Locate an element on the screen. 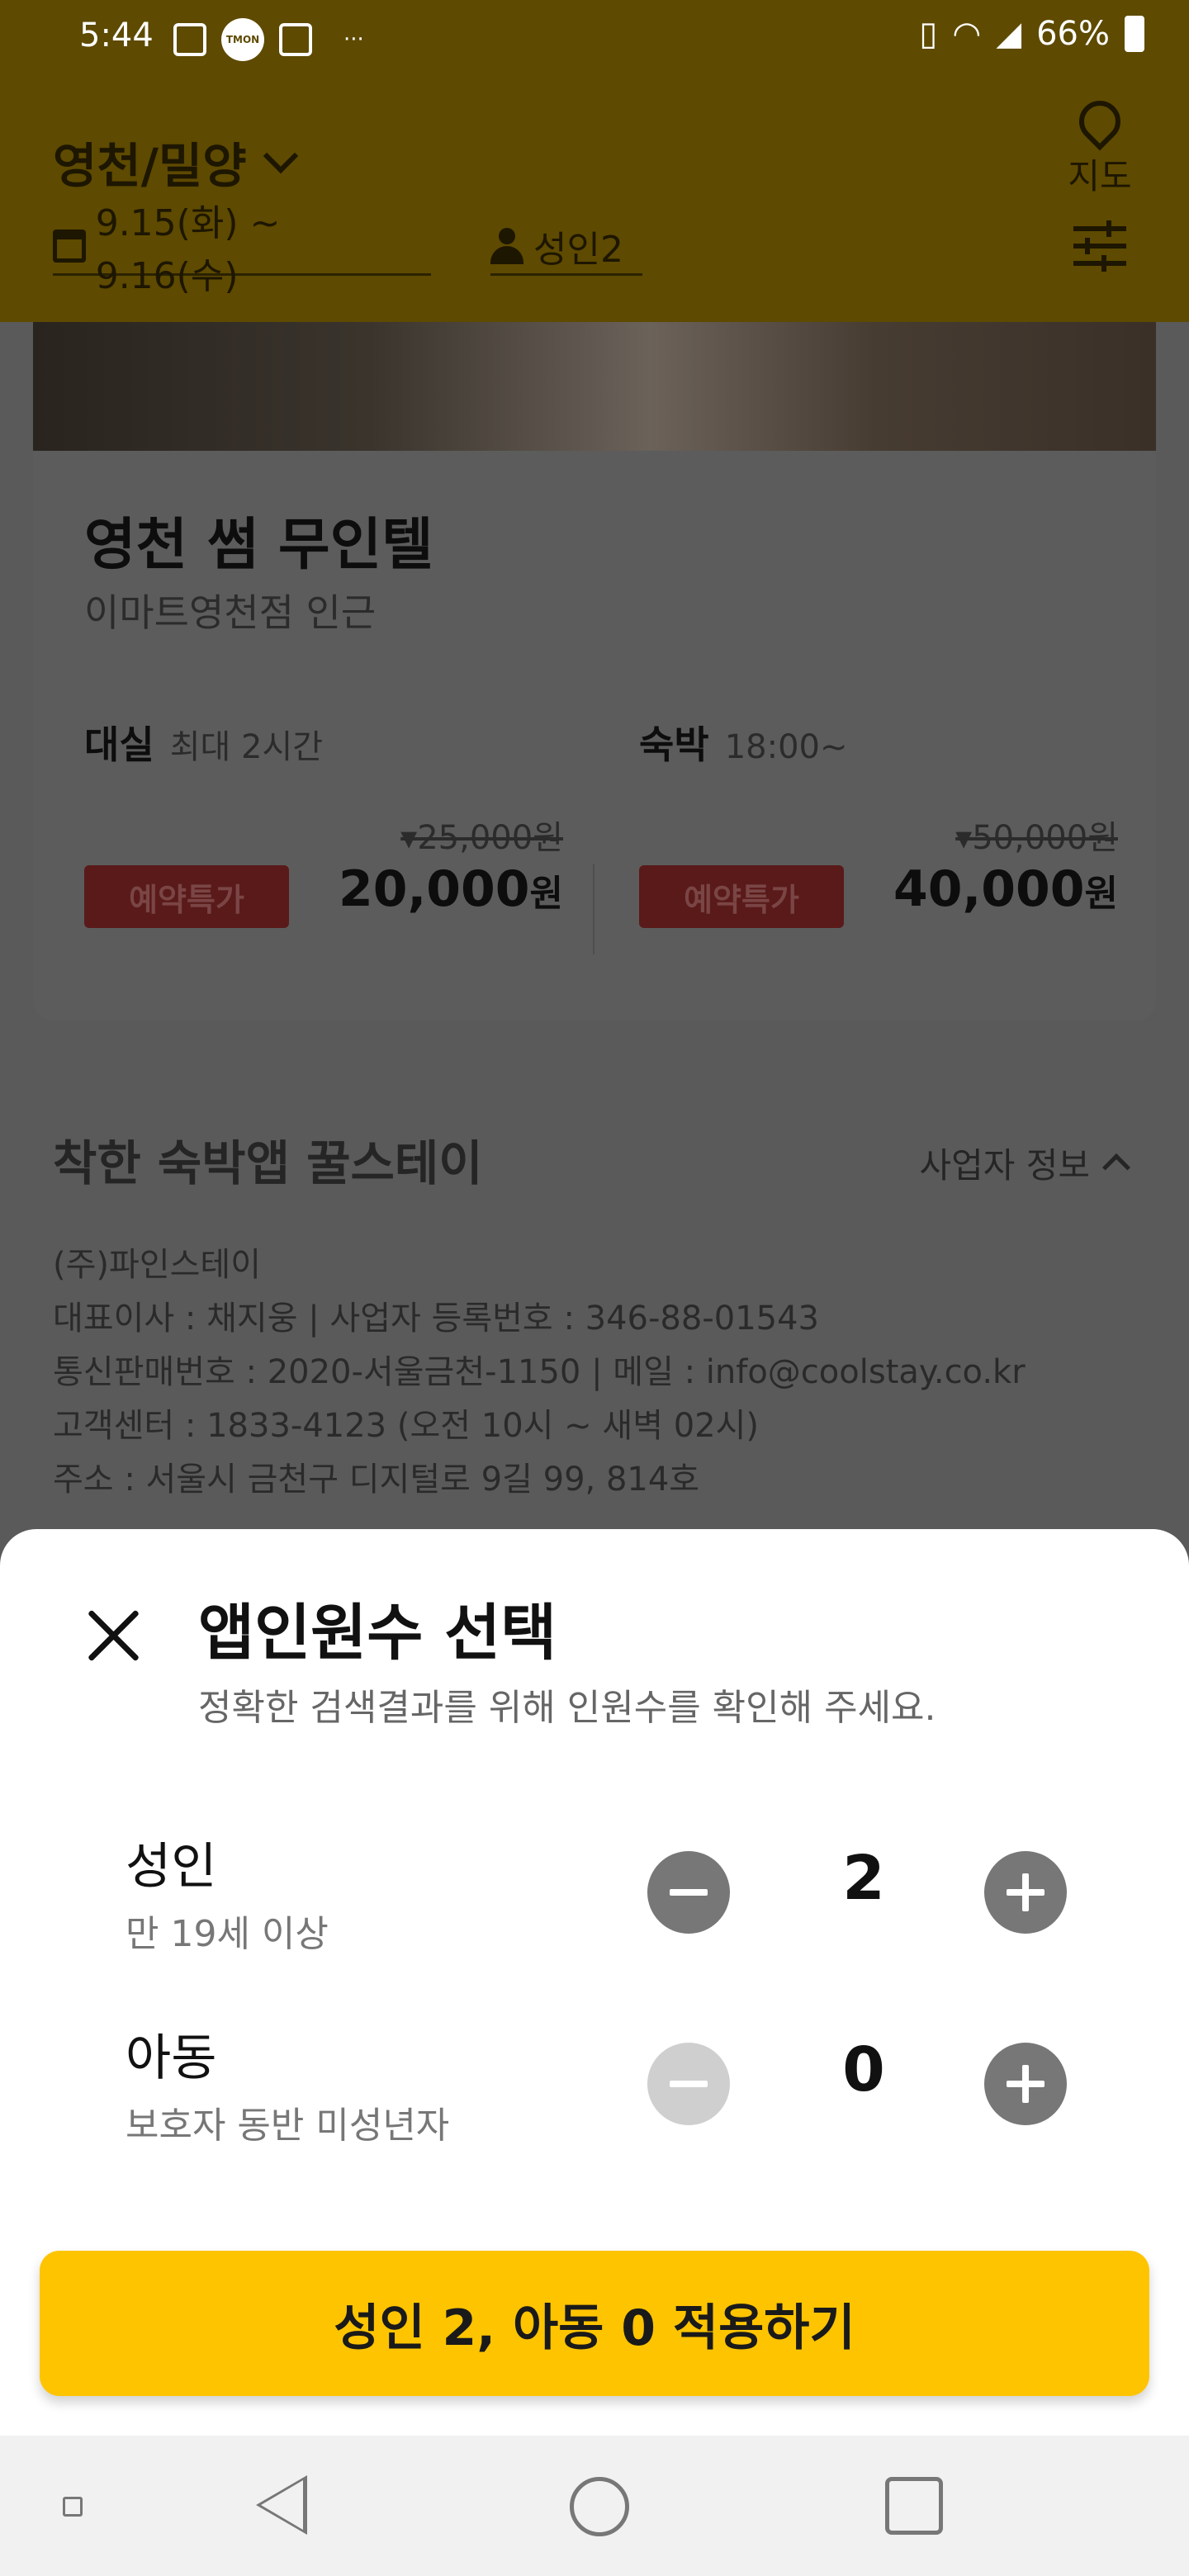 This screenshot has width=1189, height=2576. chevron-up-icon is located at coordinates (1116, 1167).